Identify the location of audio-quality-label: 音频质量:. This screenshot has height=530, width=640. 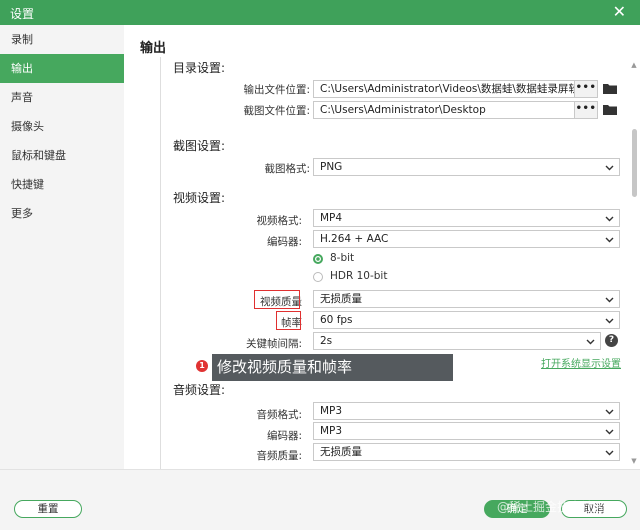
(279, 456).